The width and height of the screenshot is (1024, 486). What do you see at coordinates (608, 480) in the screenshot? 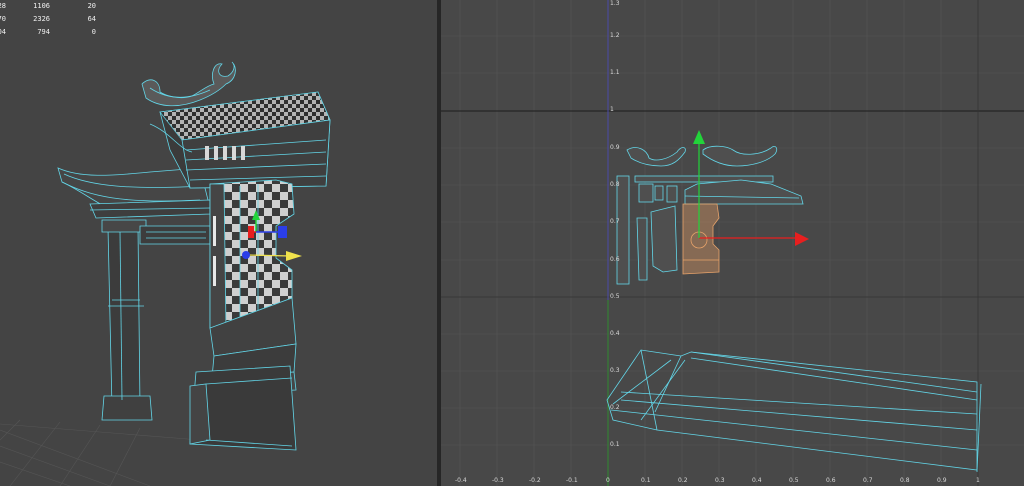
I see `u-axis-label: 0` at bounding box center [608, 480].